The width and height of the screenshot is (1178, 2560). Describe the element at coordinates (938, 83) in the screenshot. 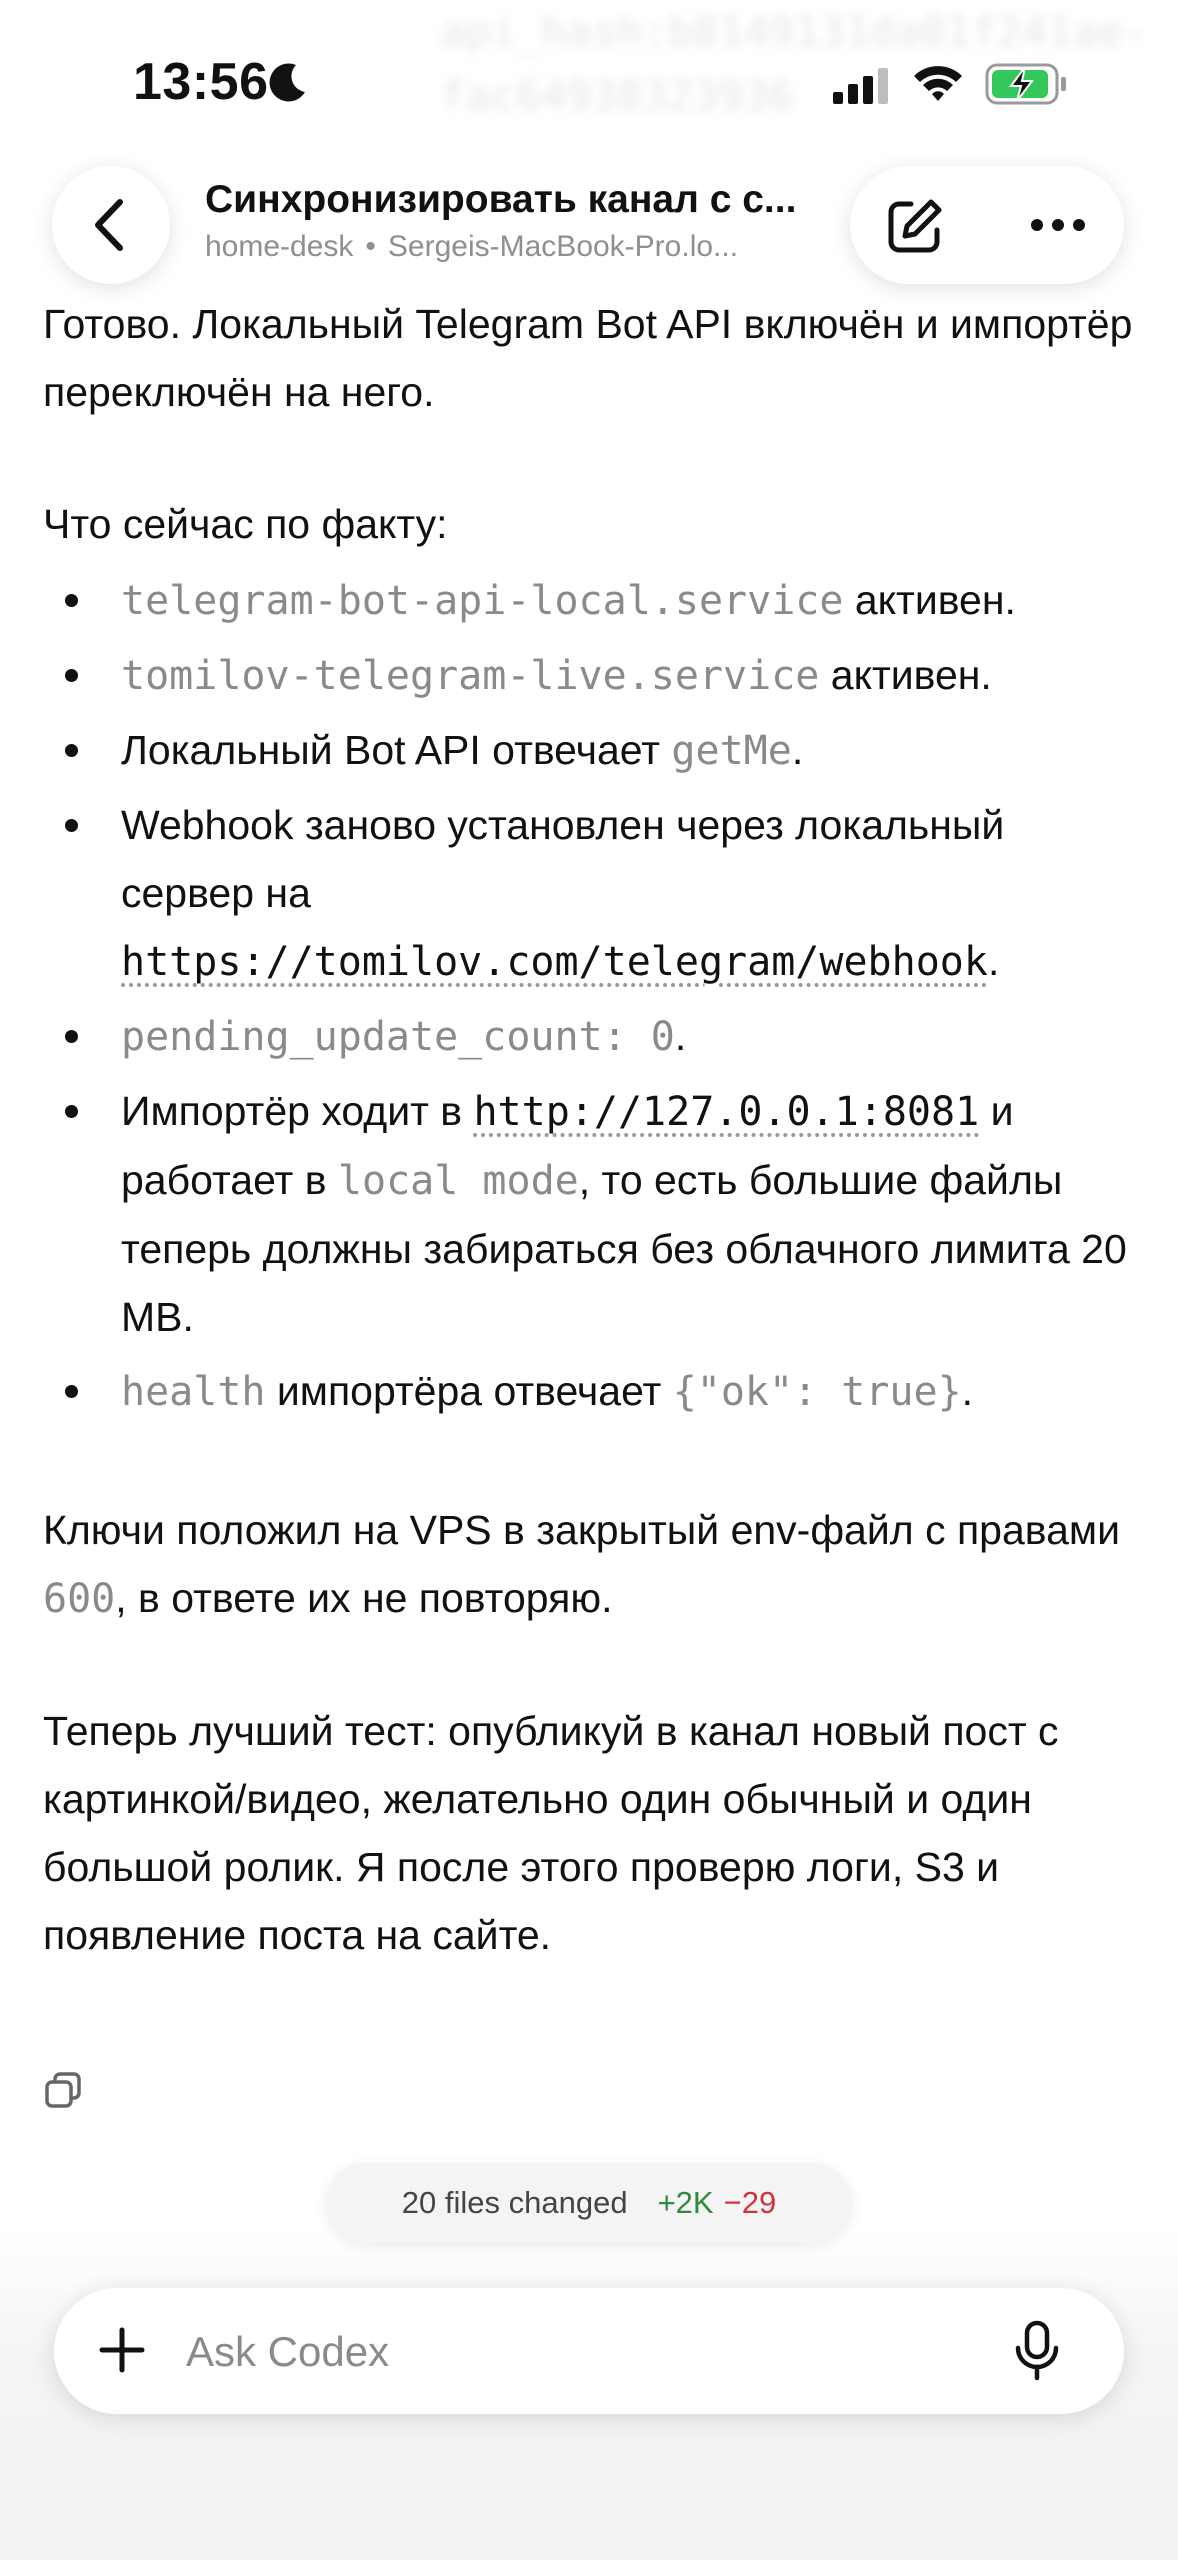

I see `wifi-icon` at that location.